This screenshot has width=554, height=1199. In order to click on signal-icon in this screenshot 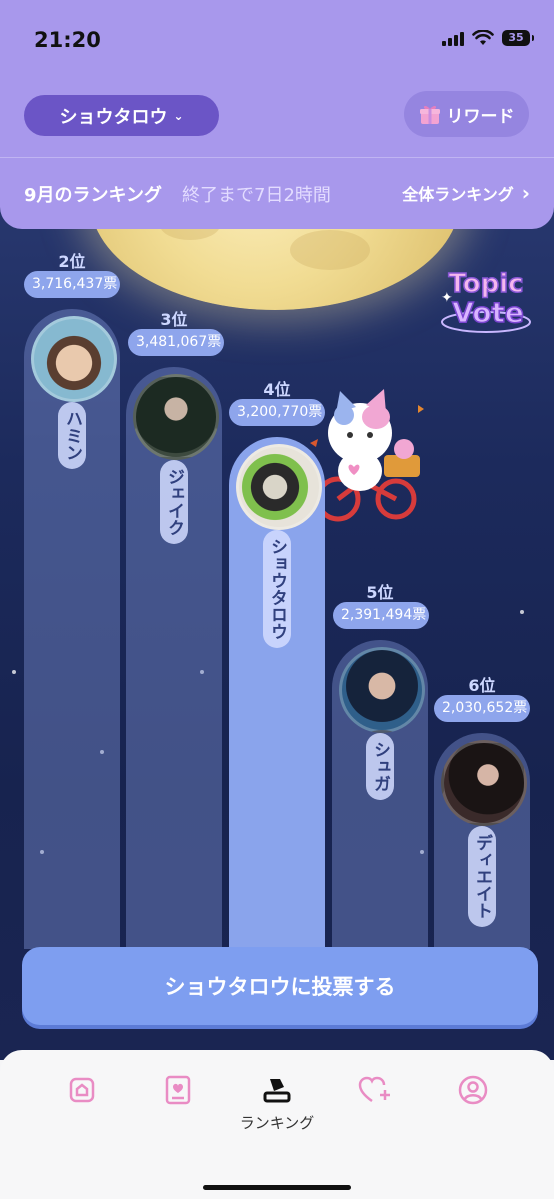, I will do `click(453, 38)`.